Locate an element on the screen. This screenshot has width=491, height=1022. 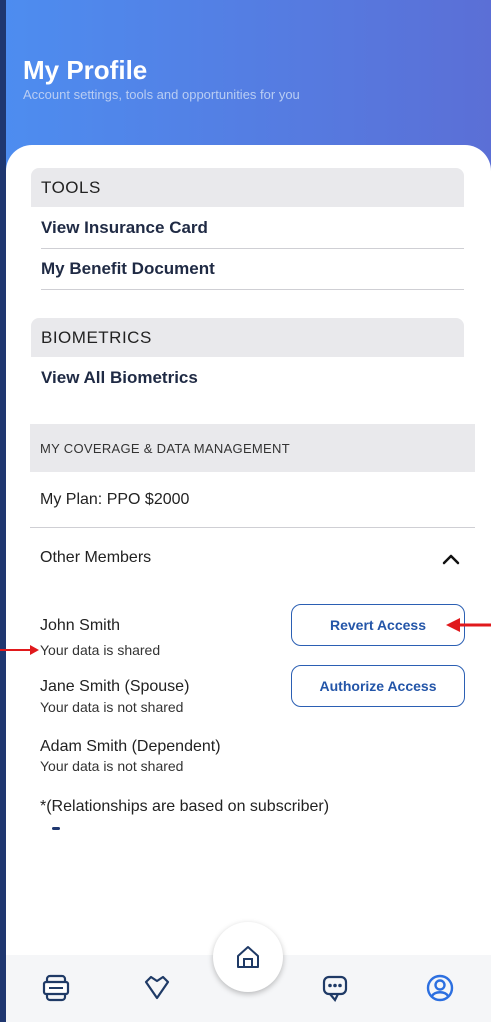
annotation-arrow-right is located at coordinates (468, 625).